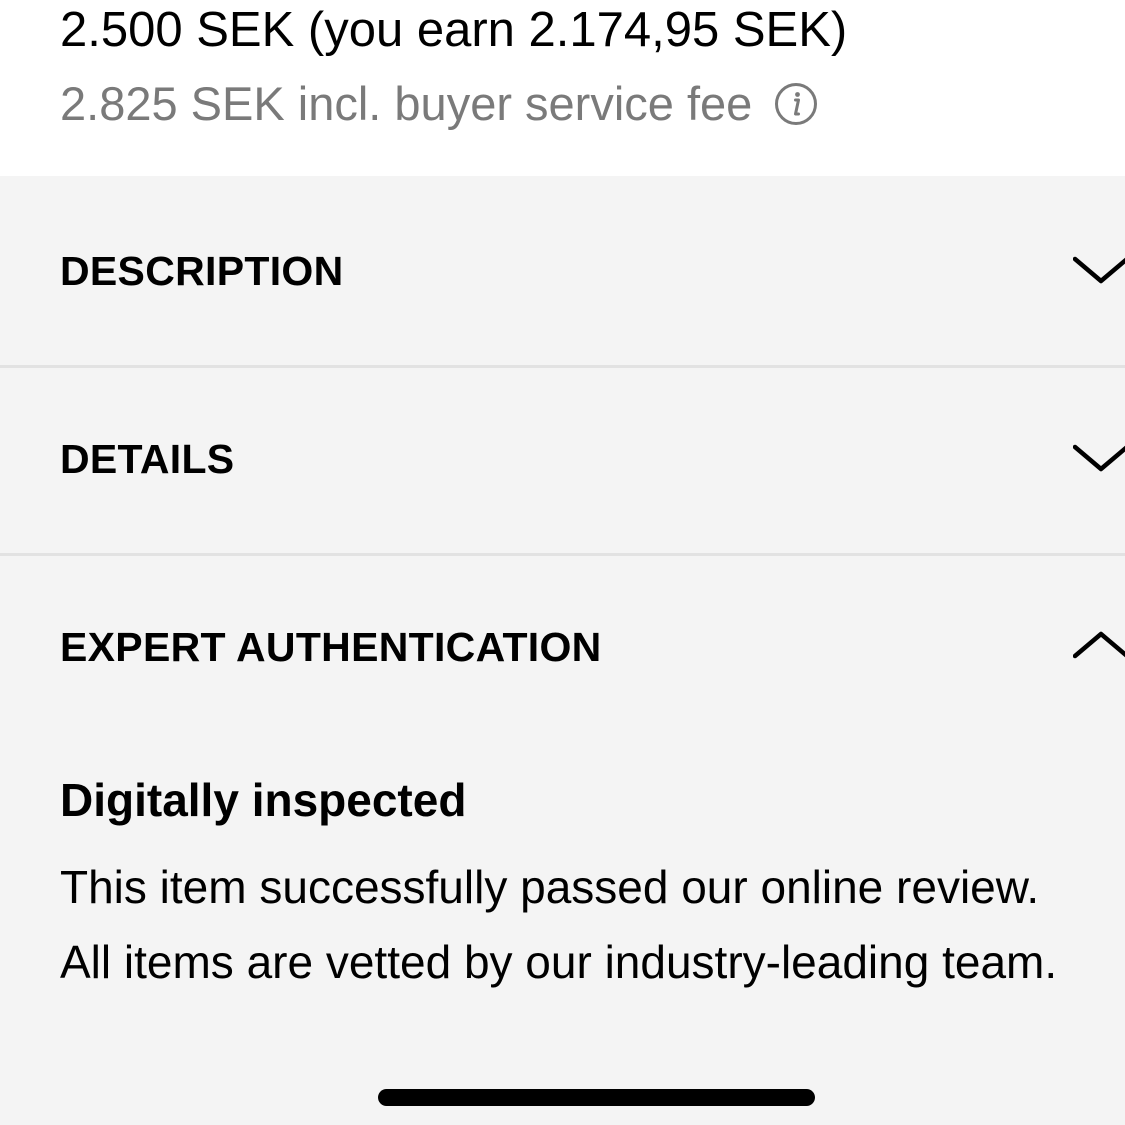  I want to click on price-incl-fee-text: 2.825 SEK incl. buyer service fee, so click(406, 103).